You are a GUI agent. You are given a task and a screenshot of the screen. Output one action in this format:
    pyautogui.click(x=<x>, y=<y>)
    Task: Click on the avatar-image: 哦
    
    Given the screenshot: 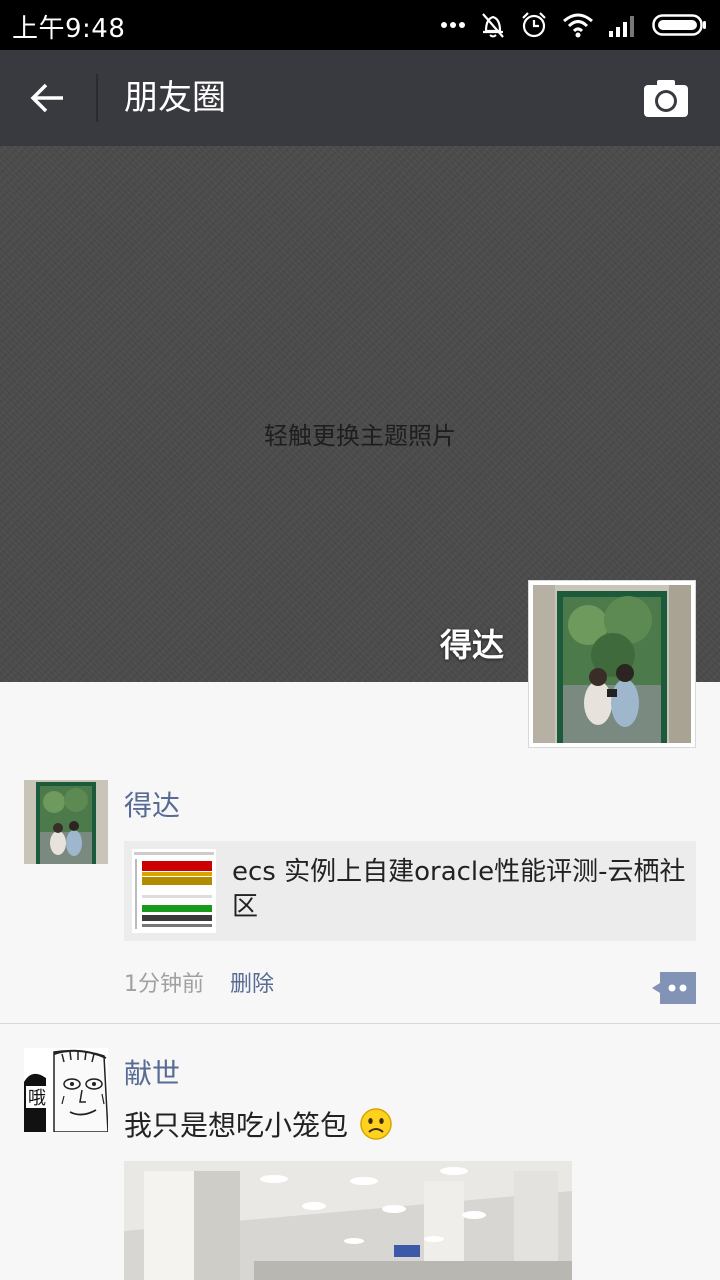 What is the action you would take?
    pyautogui.click(x=66, y=1090)
    